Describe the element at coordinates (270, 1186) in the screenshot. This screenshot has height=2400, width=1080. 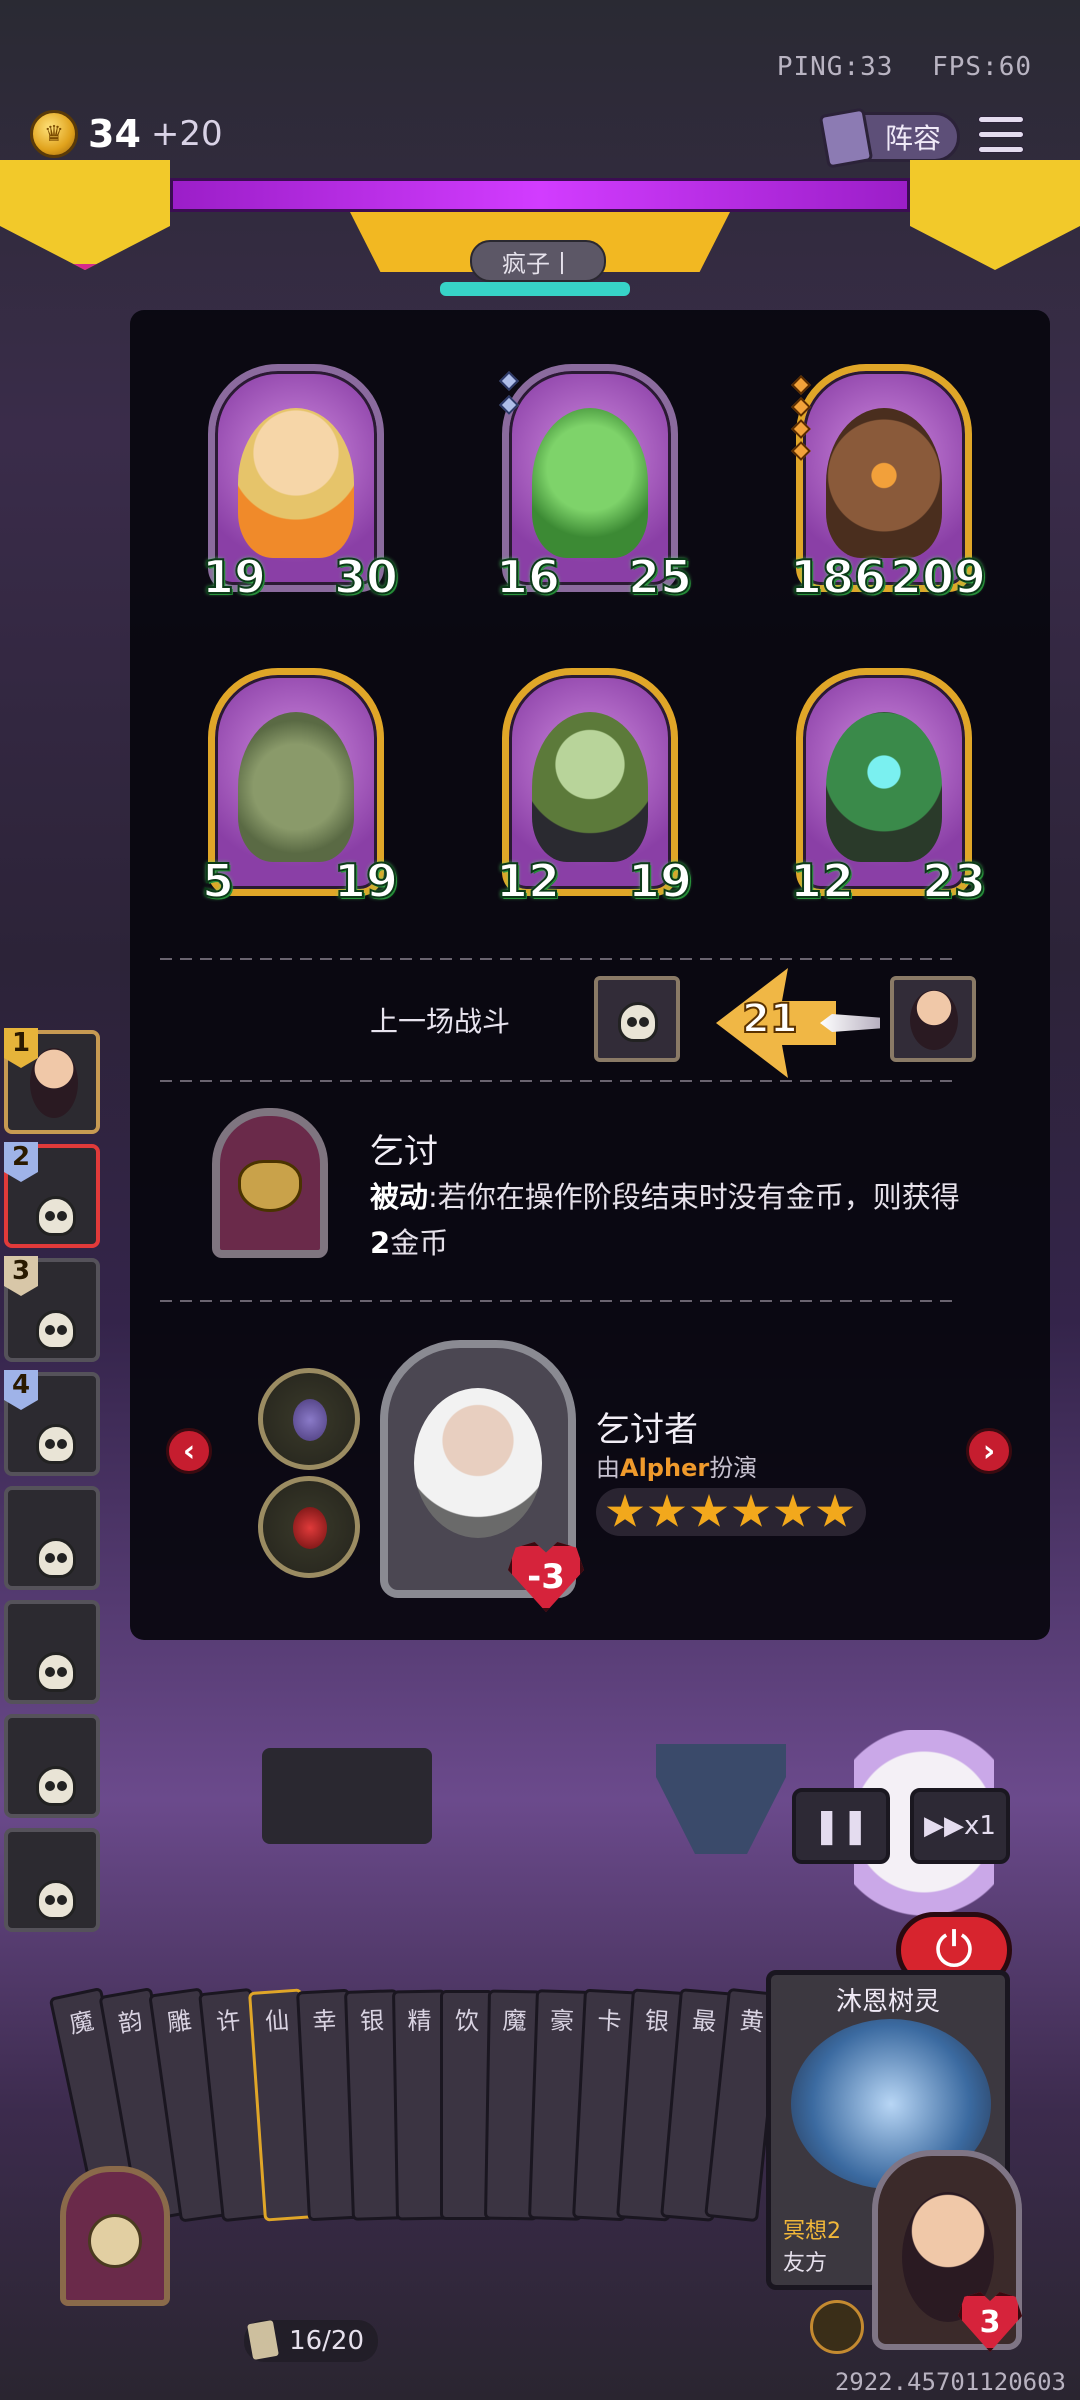
I see `coin-bag-icon` at that location.